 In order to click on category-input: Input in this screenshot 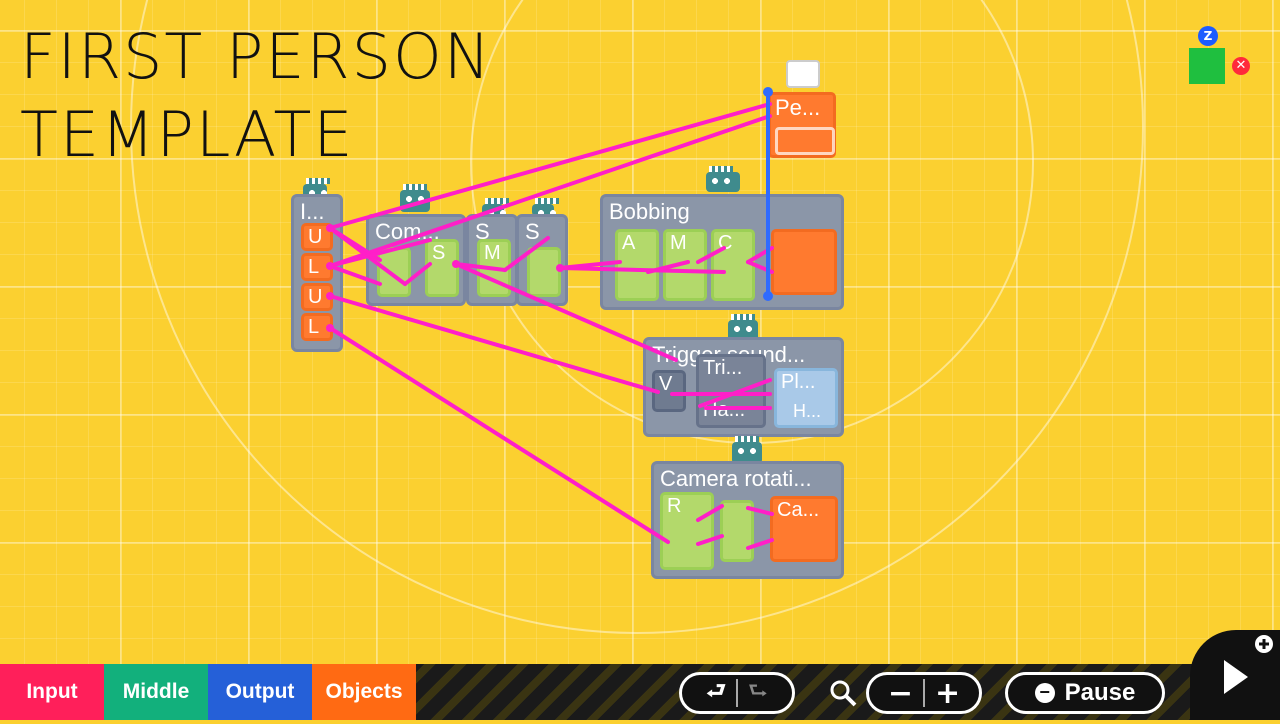, I will do `click(52, 692)`.